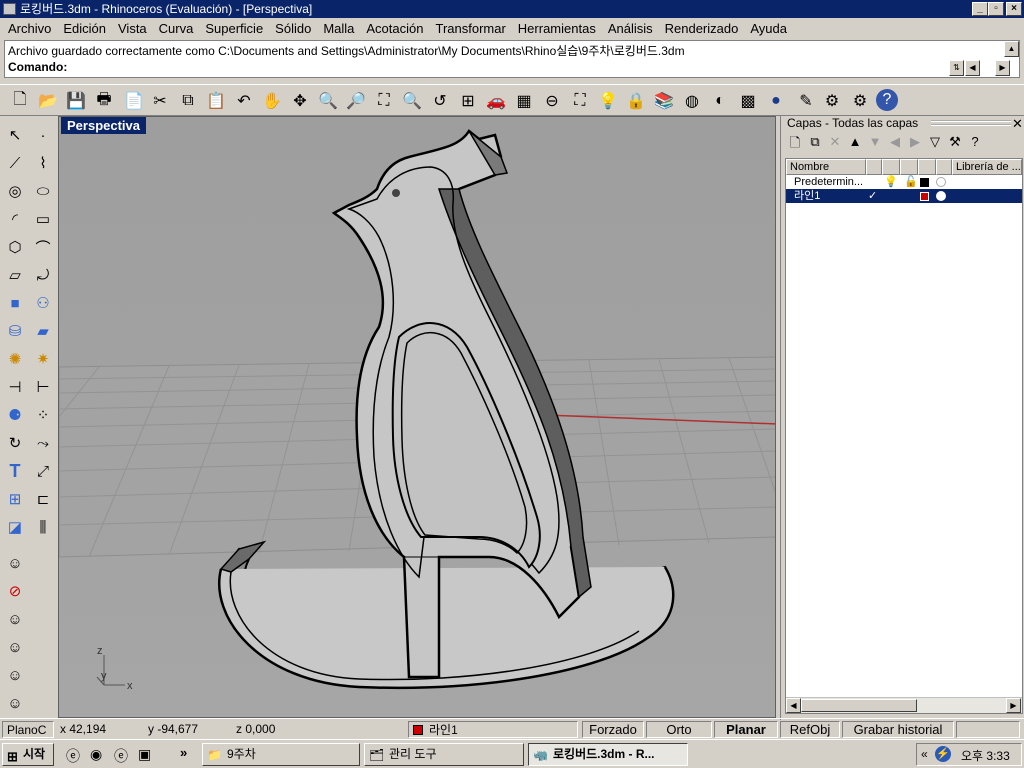 The width and height of the screenshot is (1024, 768). I want to click on current-layer: 라인1, so click(493, 729).